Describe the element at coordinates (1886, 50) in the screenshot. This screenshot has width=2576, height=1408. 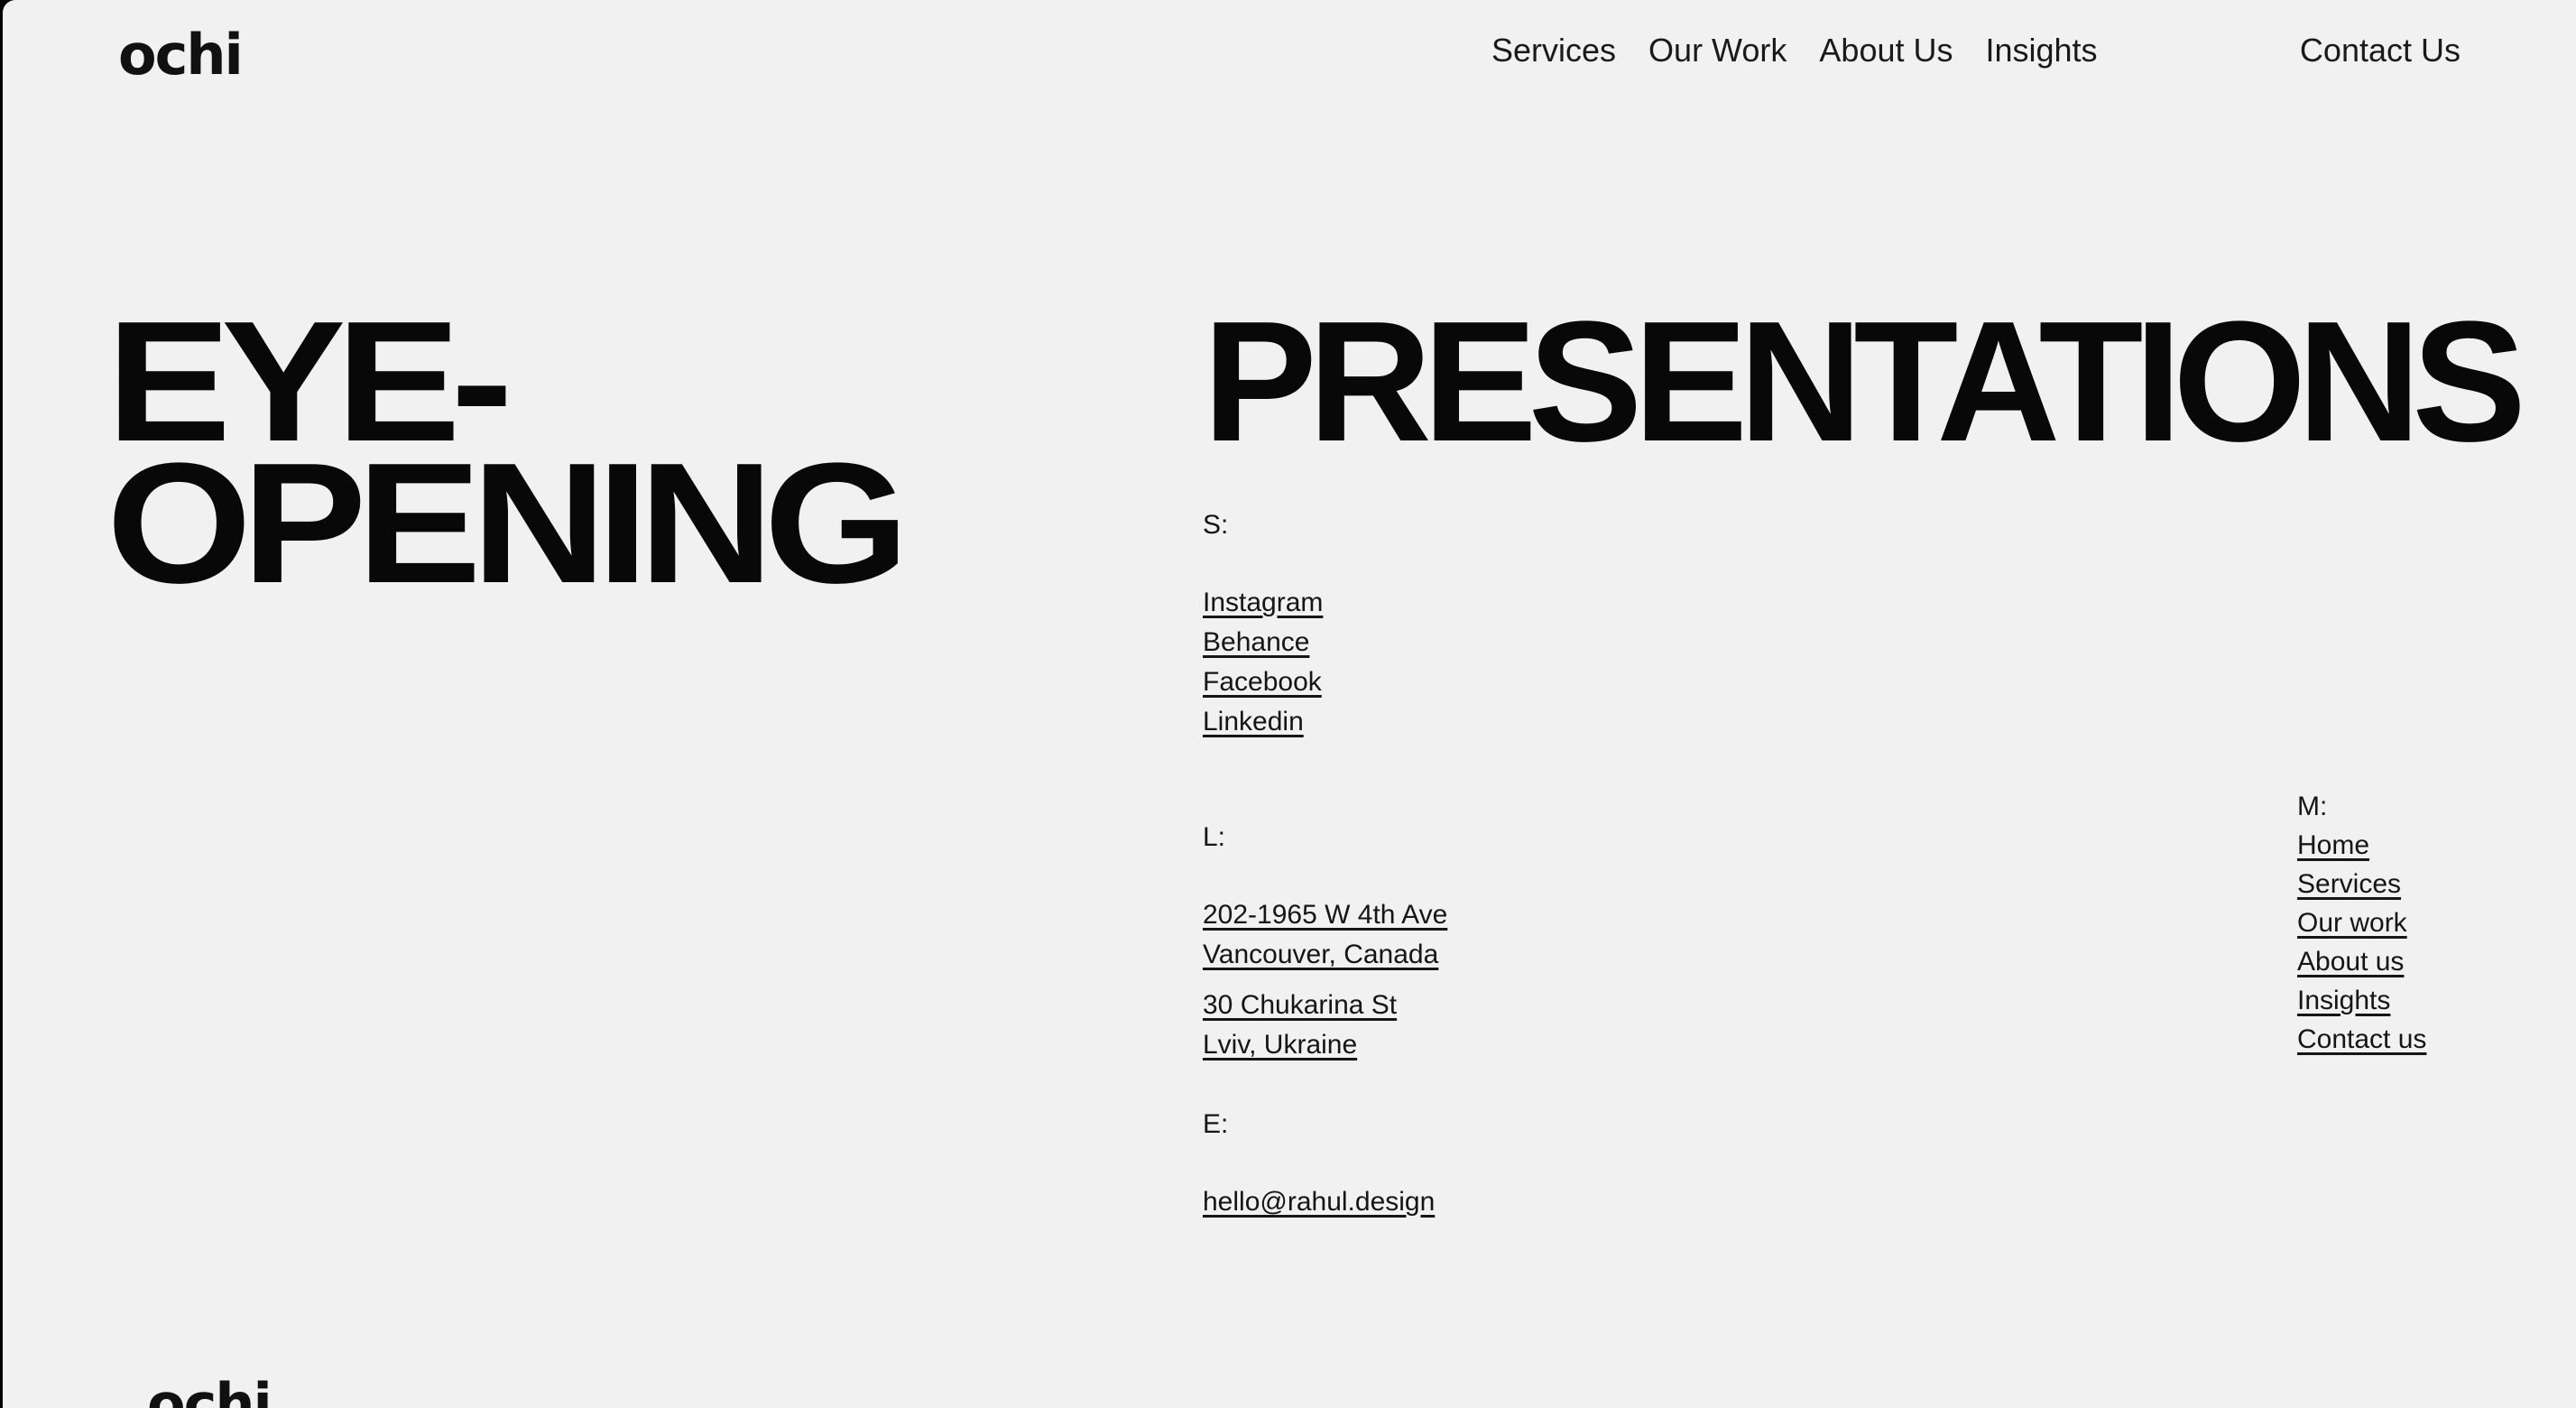
I see `nav-about-us: About Us` at that location.